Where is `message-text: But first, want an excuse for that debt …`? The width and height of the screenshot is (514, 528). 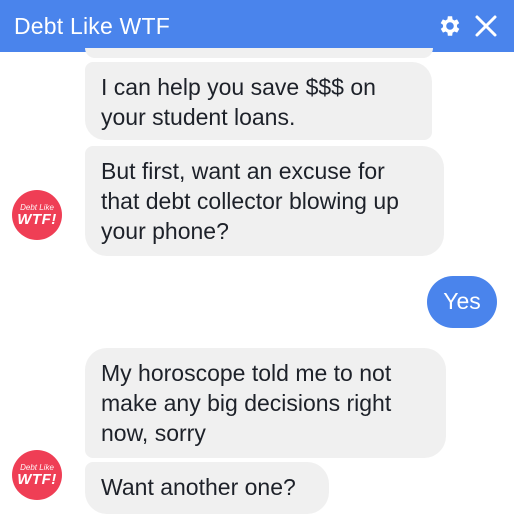
message-text: But first, want an excuse for that debt … is located at coordinates (250, 201).